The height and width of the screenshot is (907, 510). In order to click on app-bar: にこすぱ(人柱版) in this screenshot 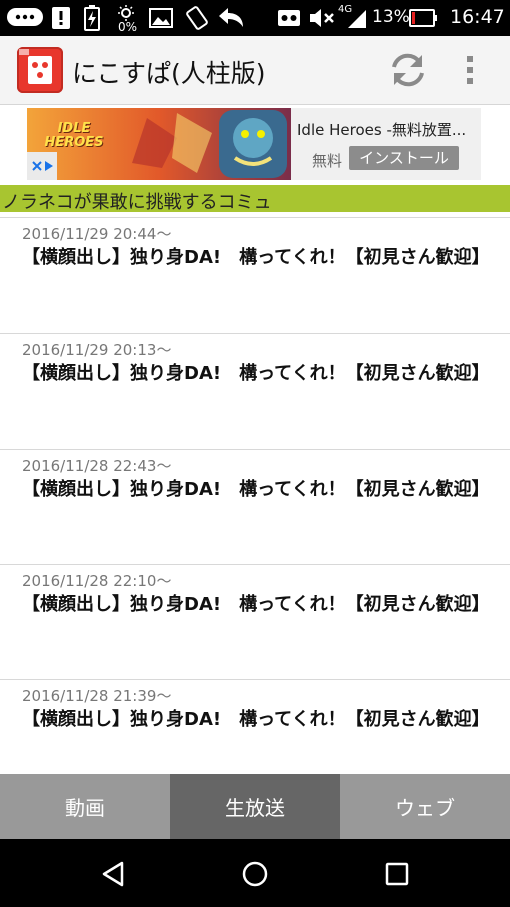, I will do `click(255, 70)`.